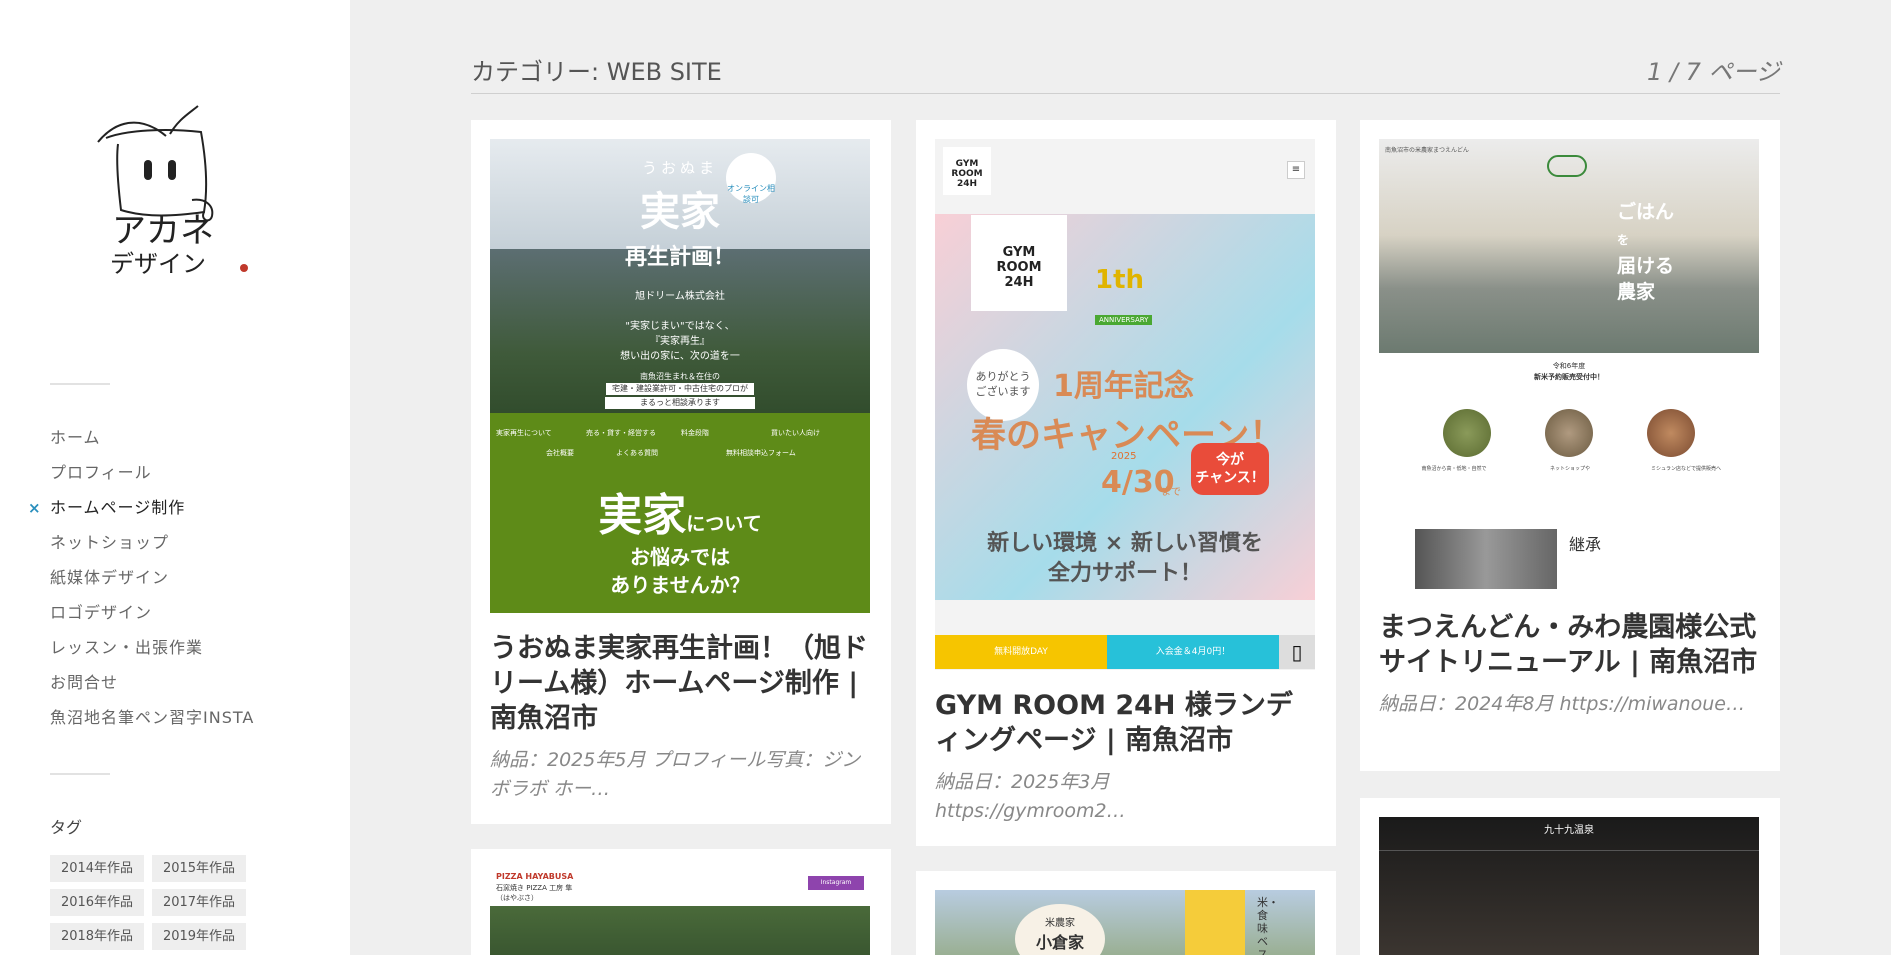  I want to click on thumb-menu-item: 無料相談申込フォーム, so click(761, 453).